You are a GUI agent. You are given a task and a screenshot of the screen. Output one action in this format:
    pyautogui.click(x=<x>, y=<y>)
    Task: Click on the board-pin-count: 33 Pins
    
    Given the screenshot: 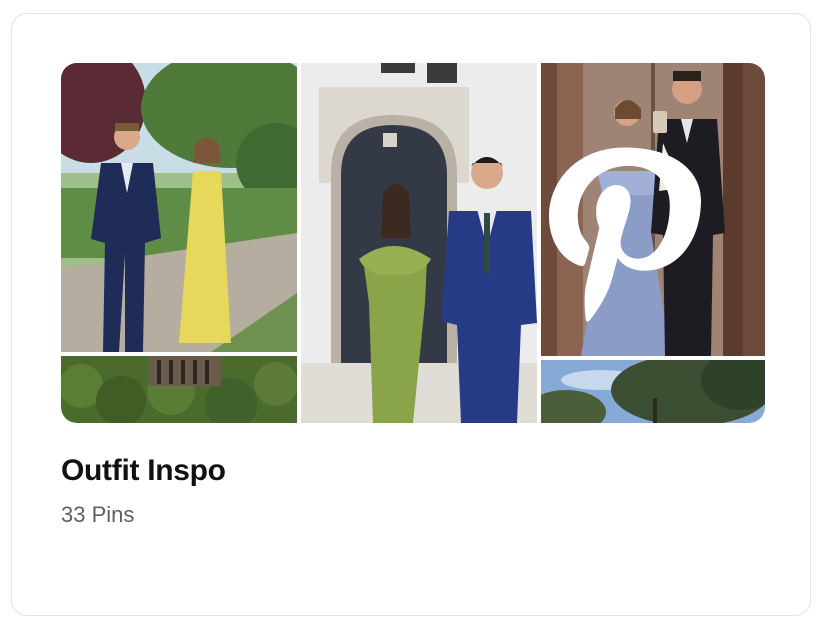 What is the action you would take?
    pyautogui.click(x=98, y=514)
    